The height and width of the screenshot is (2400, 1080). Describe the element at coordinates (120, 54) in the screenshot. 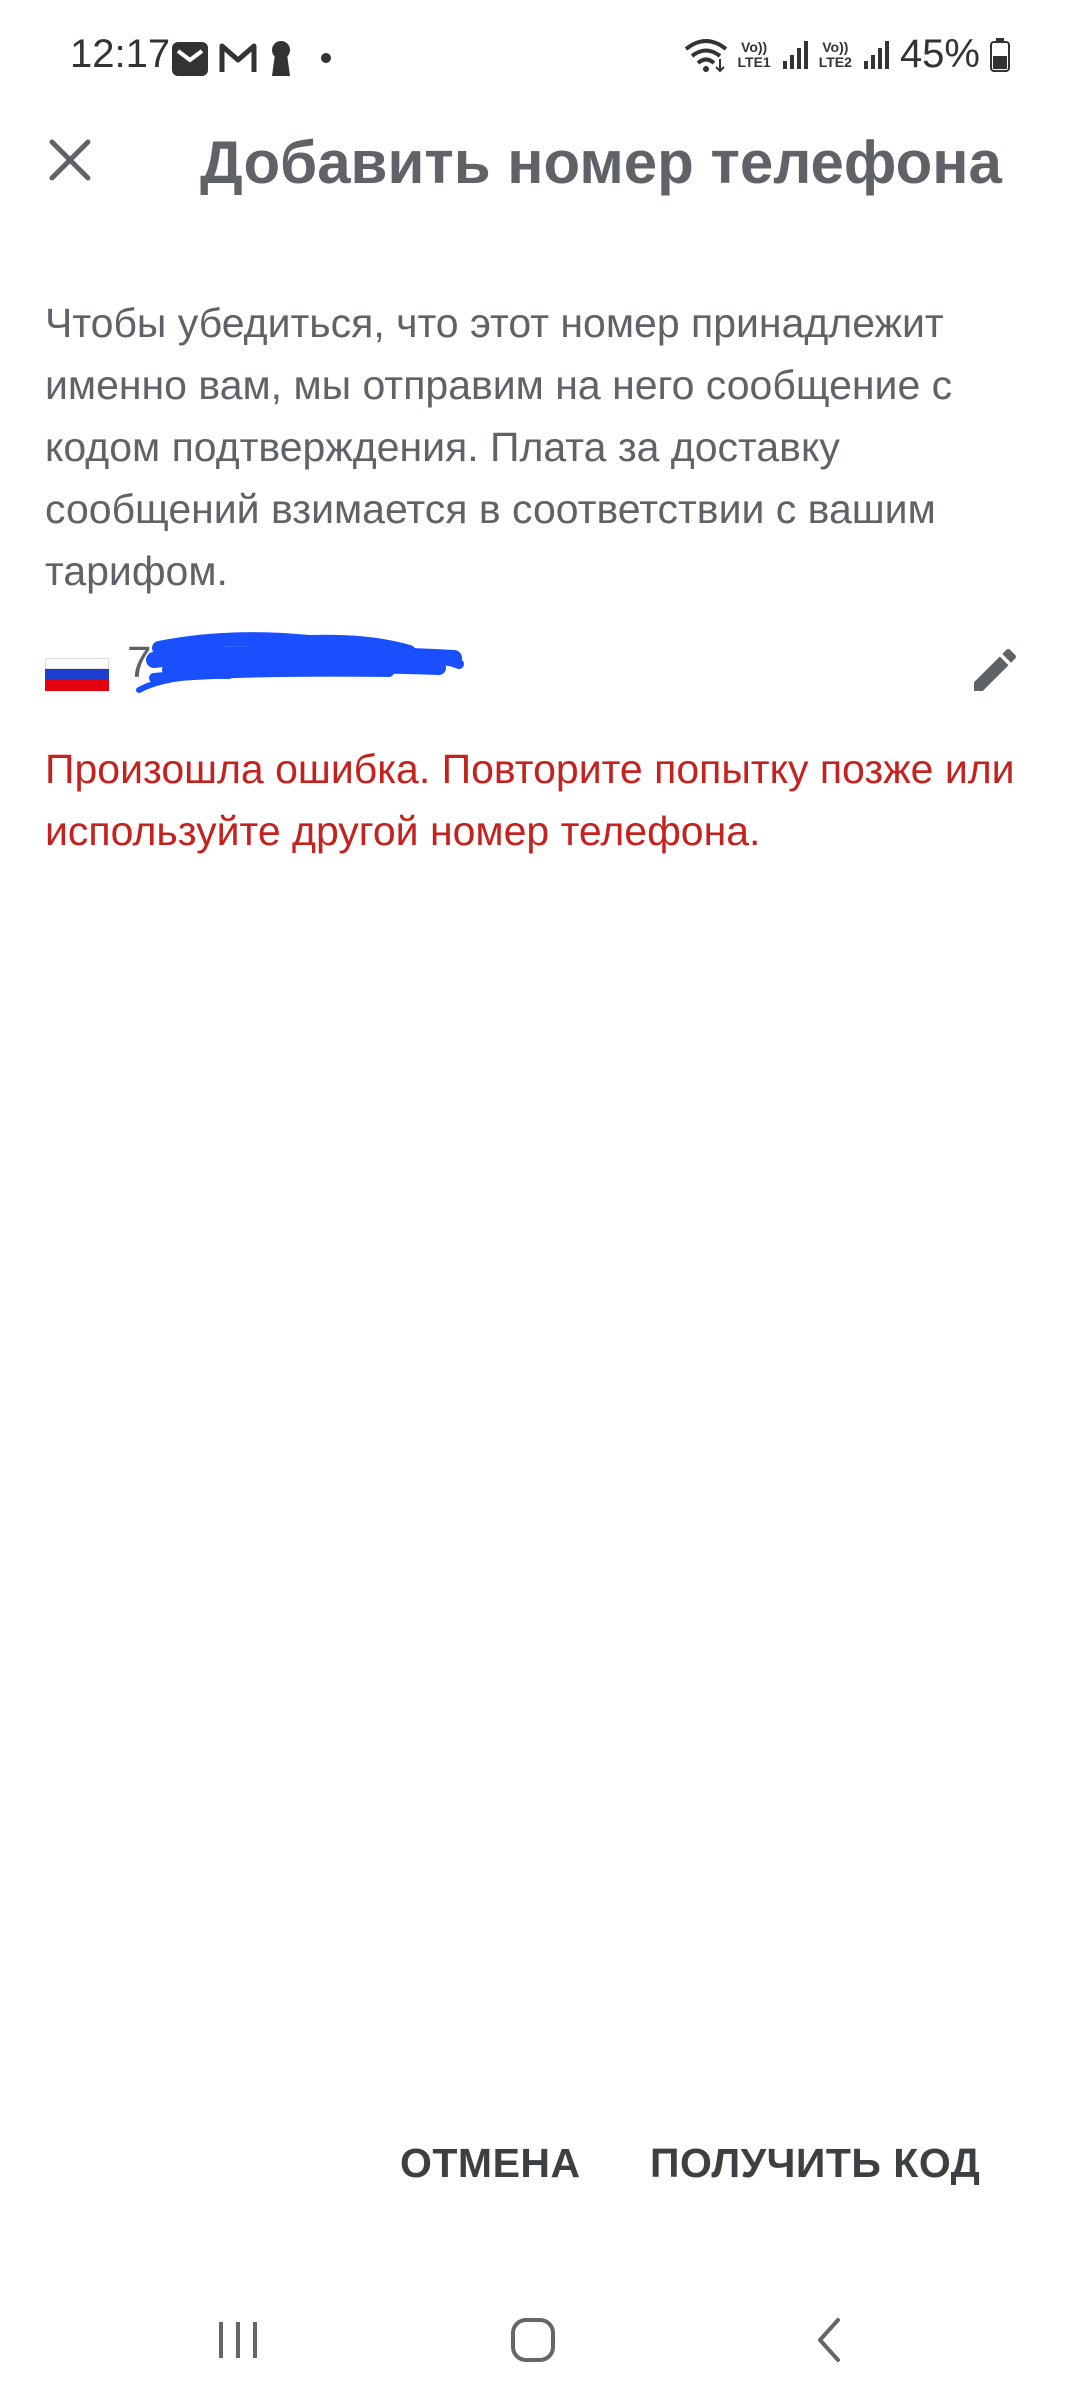

I see `status-time: 12:17` at that location.